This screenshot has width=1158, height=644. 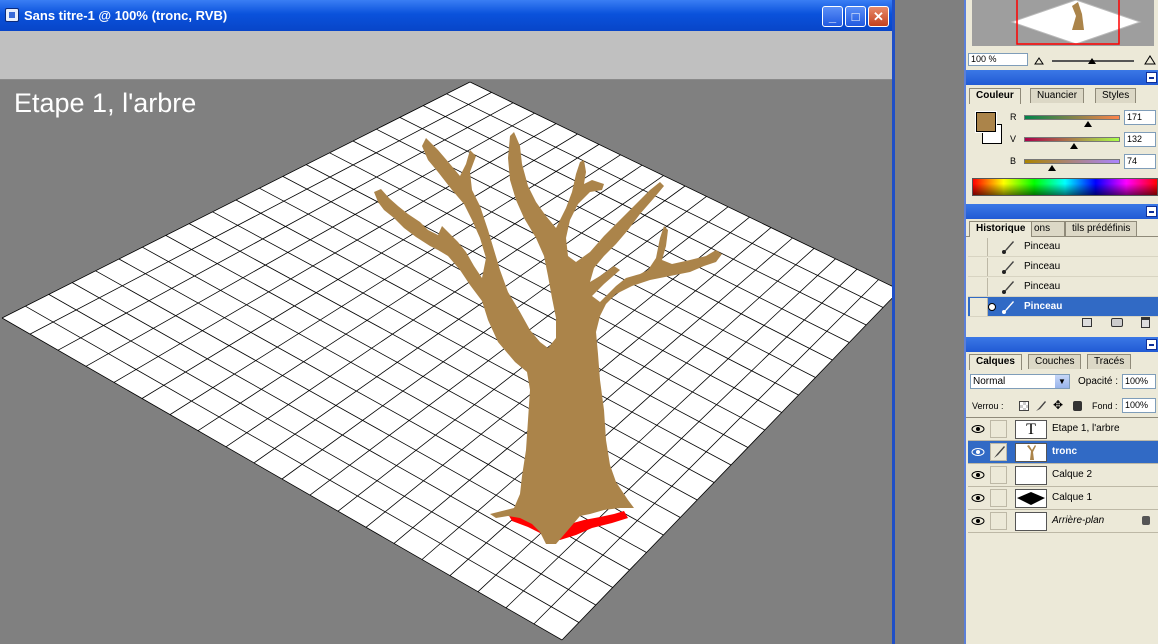 What do you see at coordinates (998, 452) in the screenshot?
I see `layer-brush-icon` at bounding box center [998, 452].